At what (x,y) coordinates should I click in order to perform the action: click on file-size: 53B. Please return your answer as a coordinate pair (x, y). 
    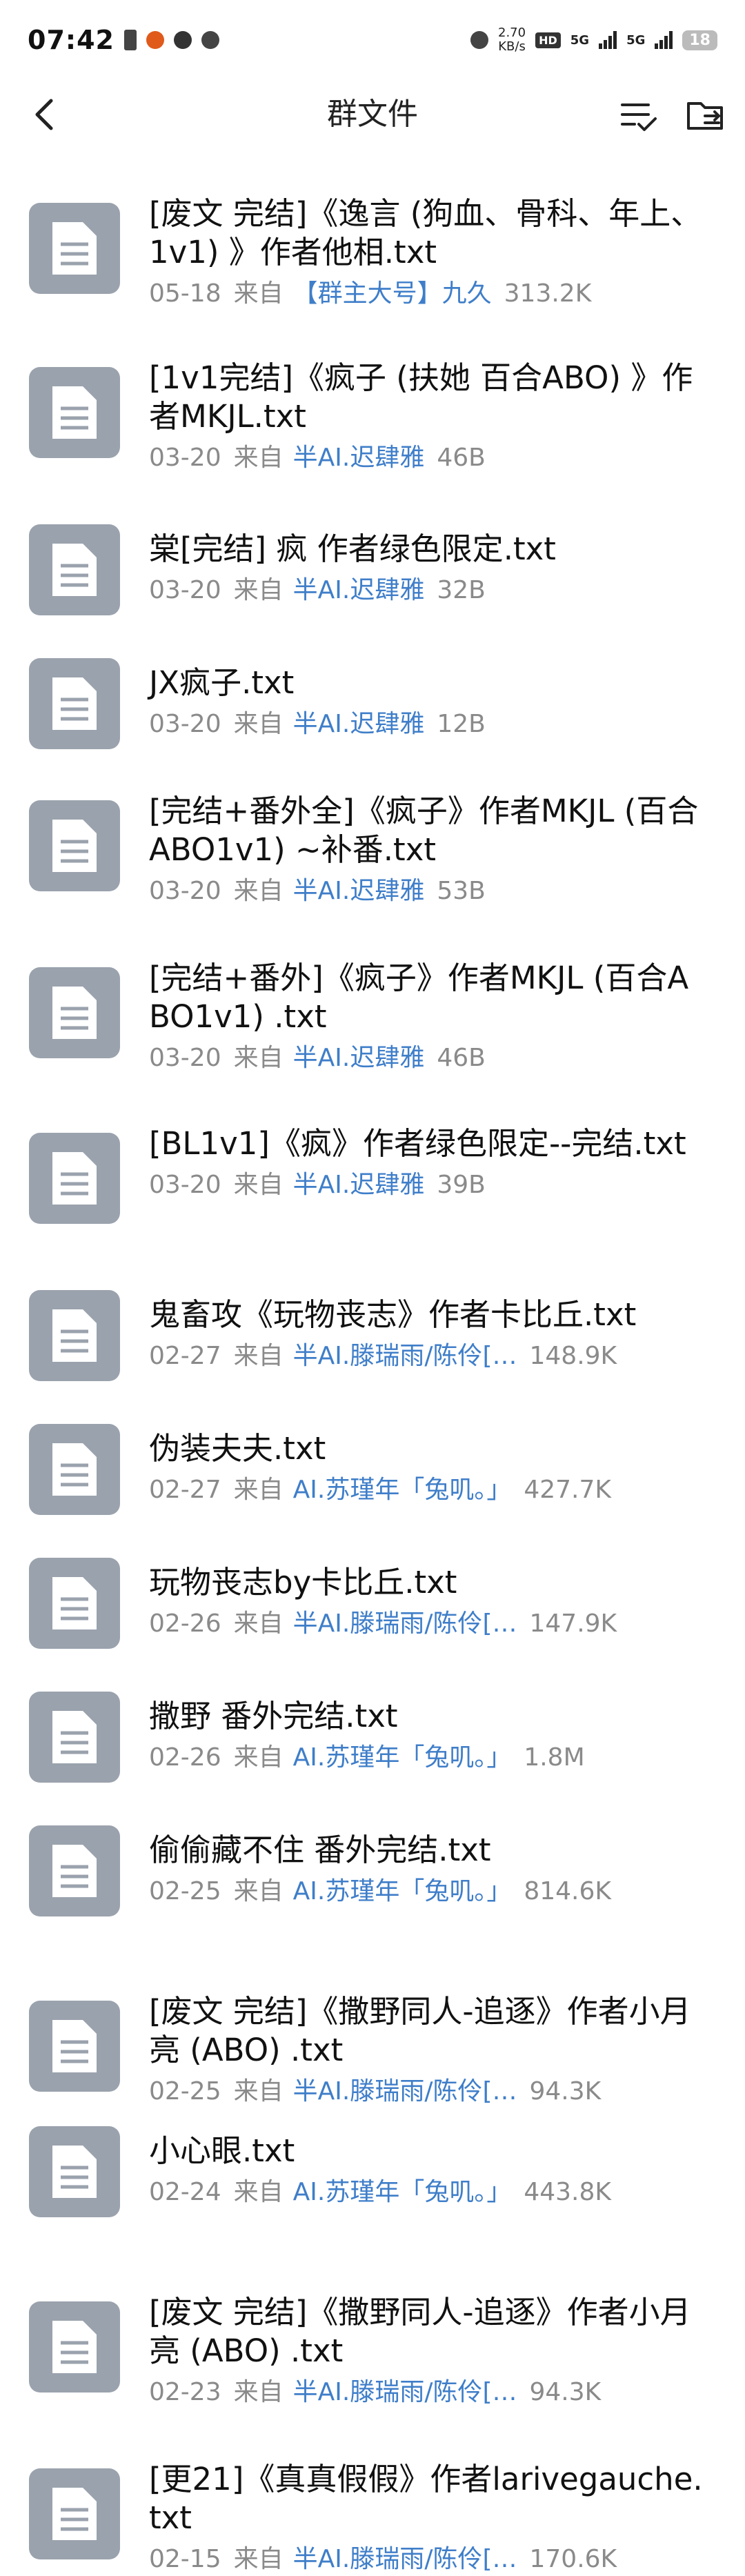
    Looking at the image, I should click on (461, 891).